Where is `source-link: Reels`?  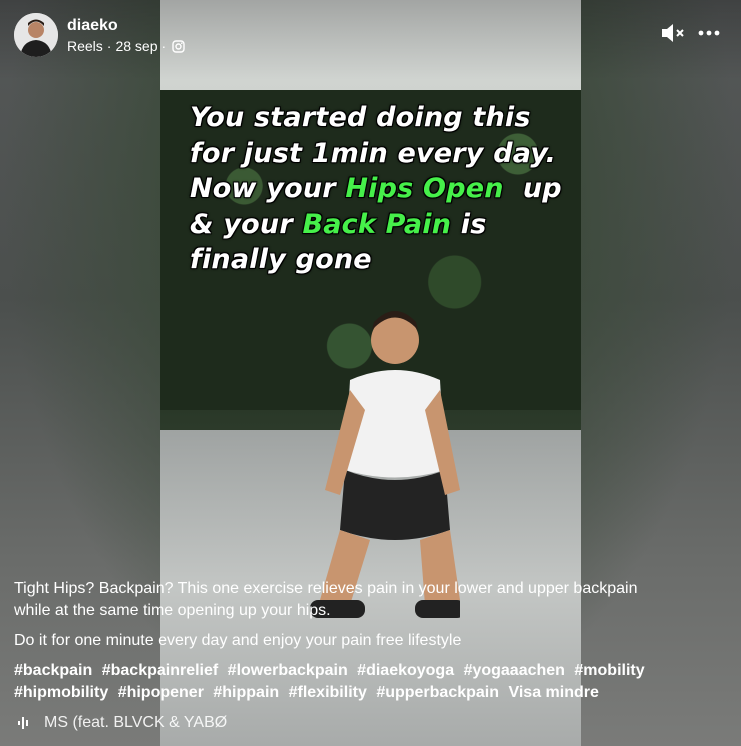 source-link: Reels is located at coordinates (85, 46).